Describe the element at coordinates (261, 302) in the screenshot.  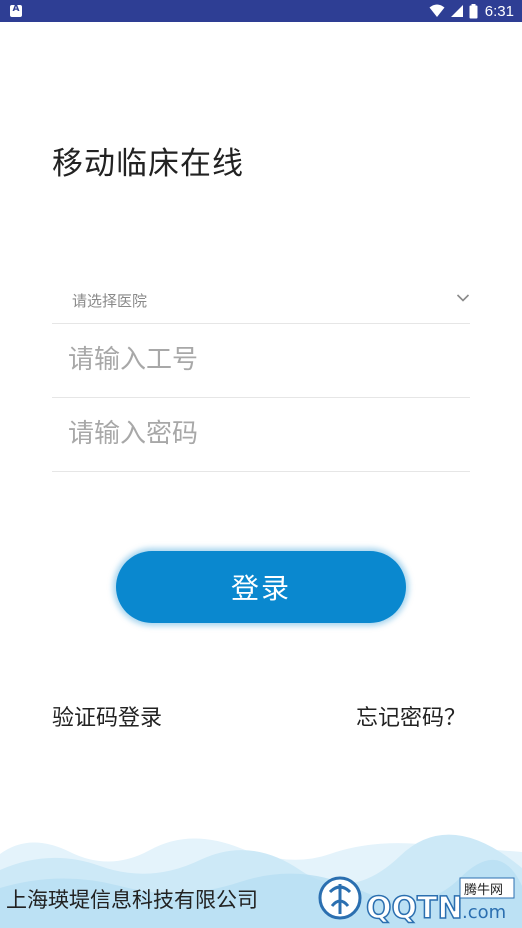
I see `hospital-select: 请选择医院` at that location.